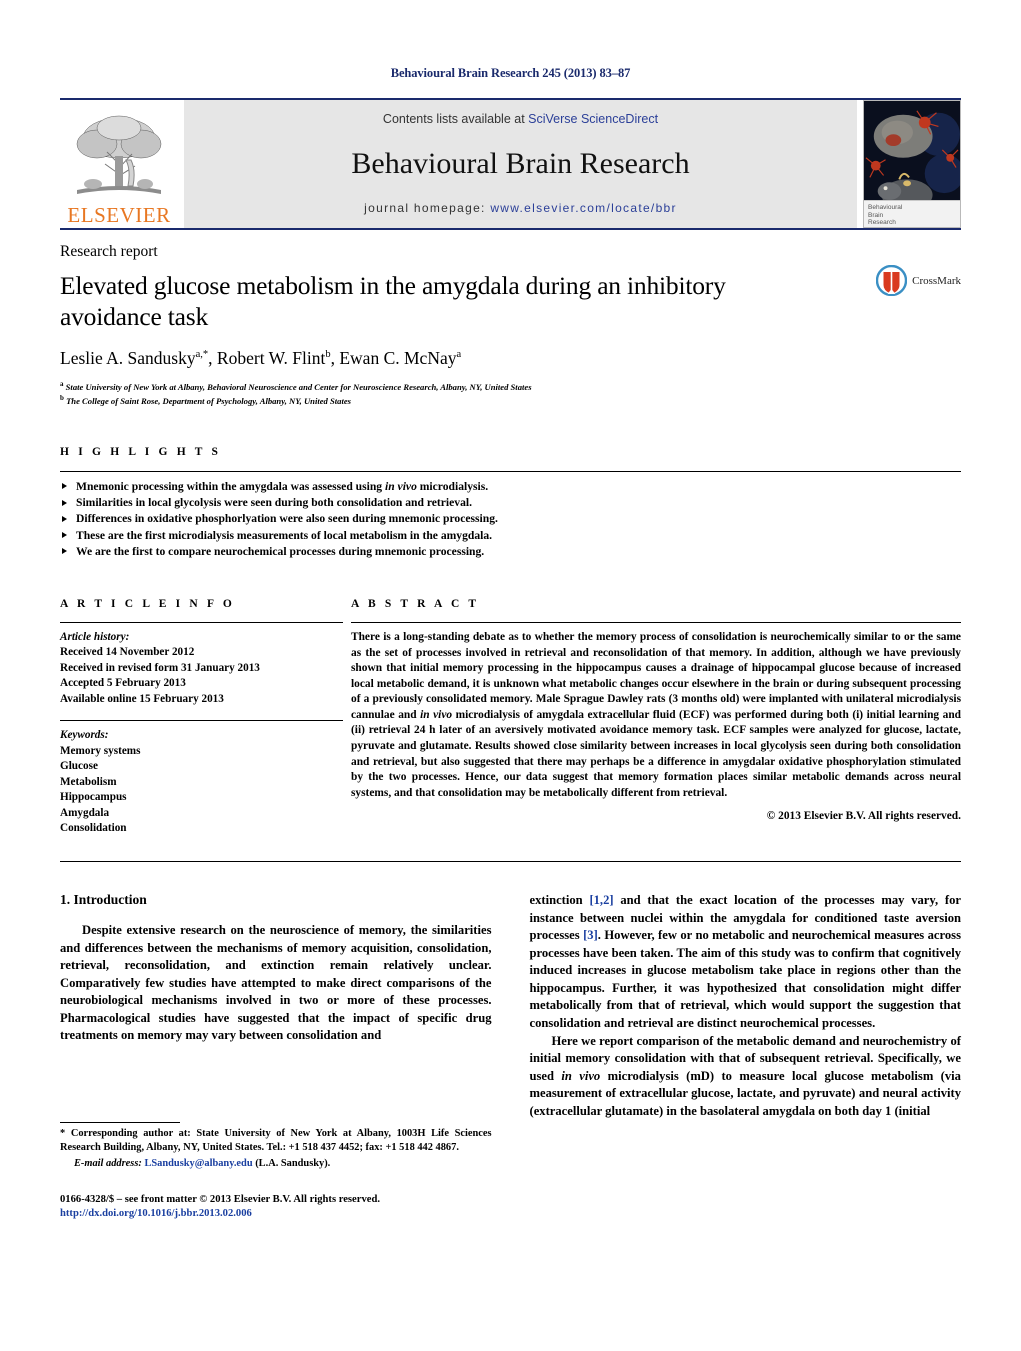 The height and width of the screenshot is (1351, 1021). I want to click on highlights-rule, so click(510, 471).